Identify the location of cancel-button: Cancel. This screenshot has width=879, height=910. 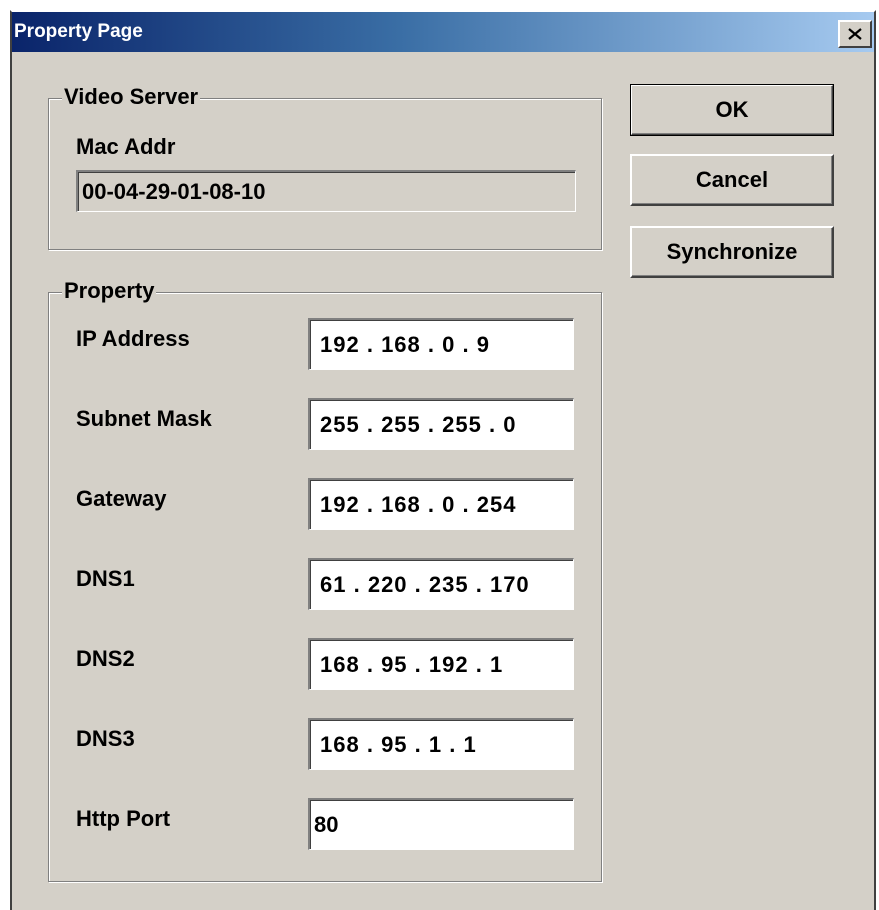
(732, 180).